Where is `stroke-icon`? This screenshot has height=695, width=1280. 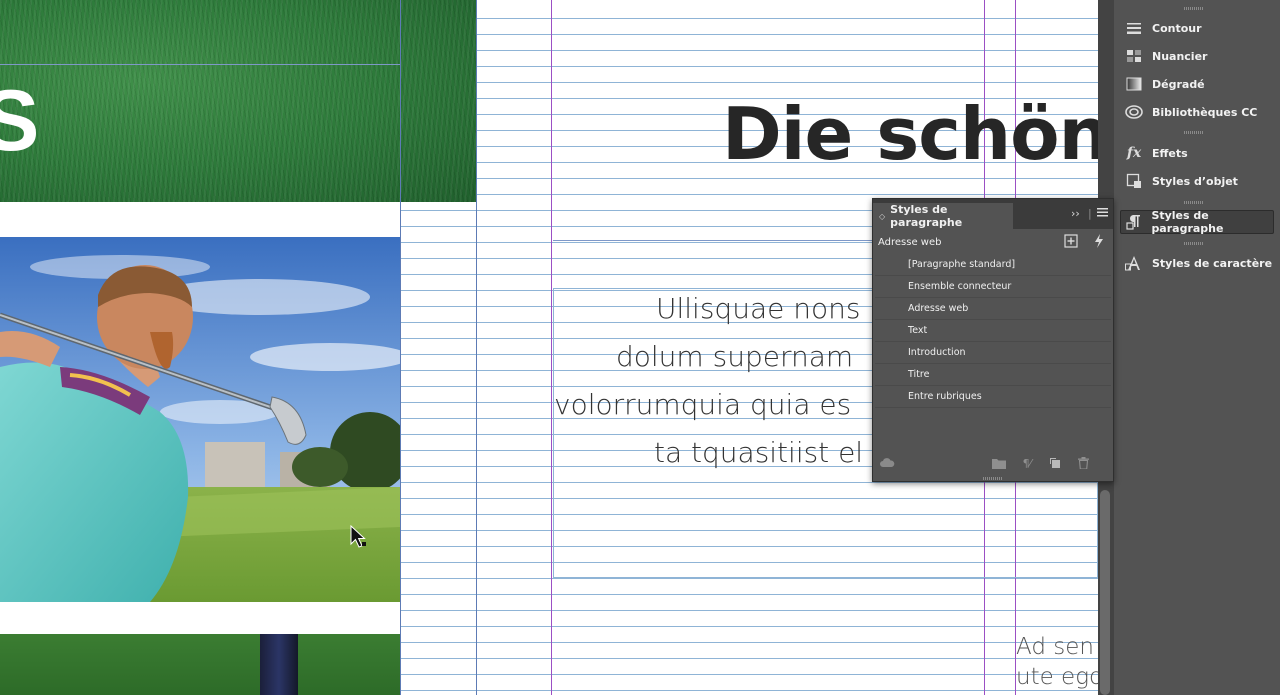 stroke-icon is located at coordinates (1134, 28).